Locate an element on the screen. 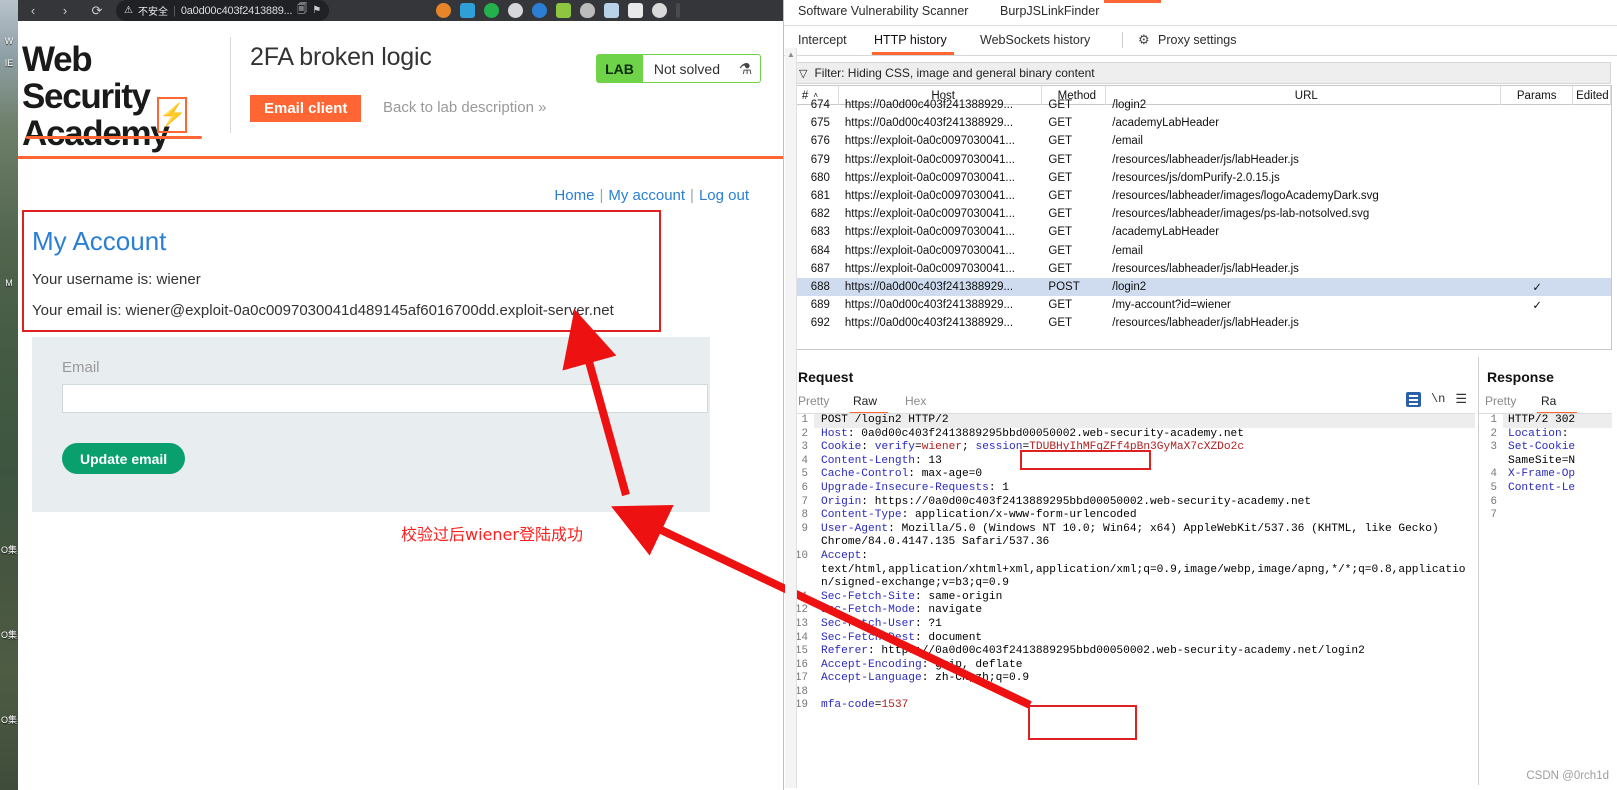 This screenshot has height=790, width=1617. line-text: Upgrade-Insecure-Requests: 1 is located at coordinates (915, 487).